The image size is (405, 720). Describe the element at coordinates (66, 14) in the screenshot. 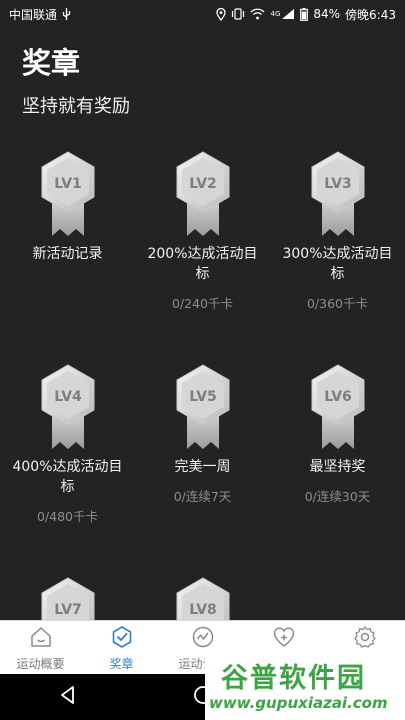

I see `usb-icon` at that location.